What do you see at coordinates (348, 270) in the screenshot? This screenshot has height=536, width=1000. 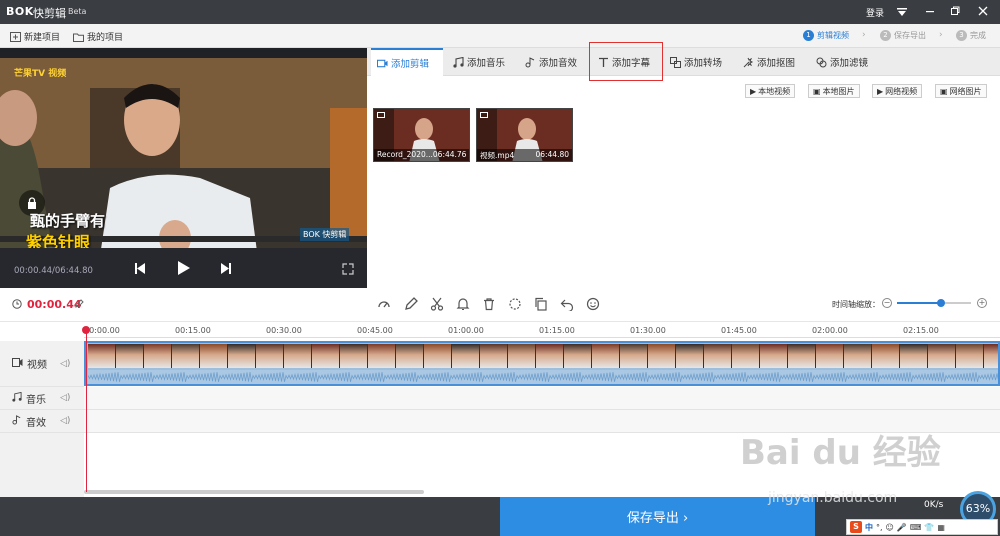 I see `fullscreen-icon` at bounding box center [348, 270].